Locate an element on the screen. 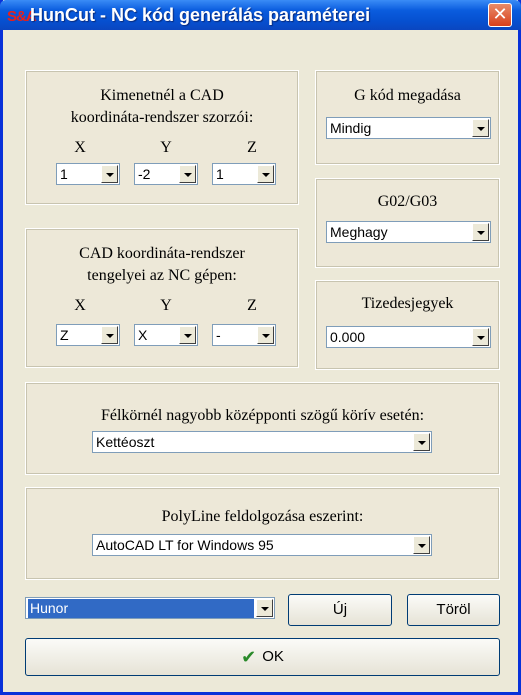  axes-map-x-select: Z is located at coordinates (88, 335).